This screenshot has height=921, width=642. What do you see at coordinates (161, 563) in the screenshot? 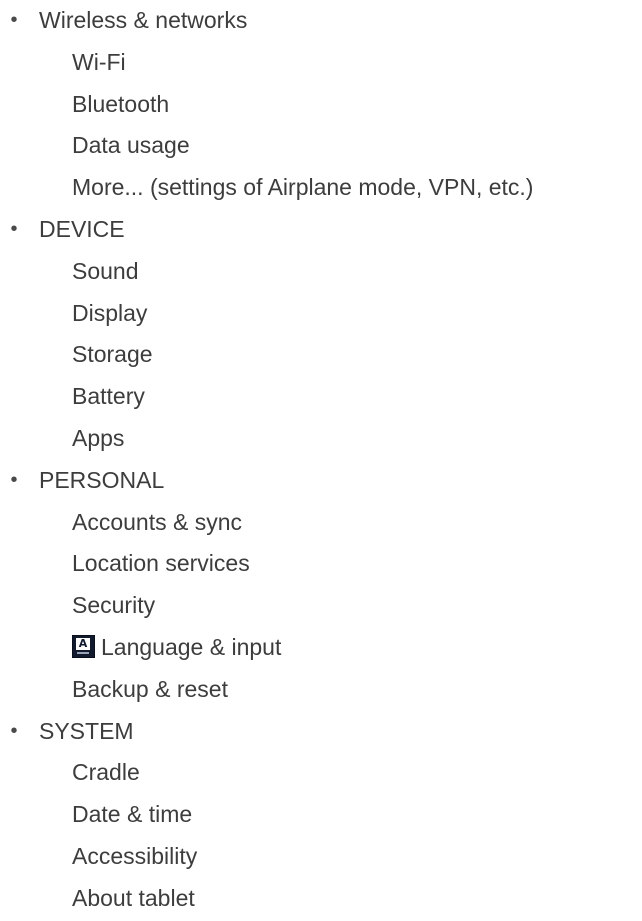
I see `settings-item-location-services: Location services` at bounding box center [161, 563].